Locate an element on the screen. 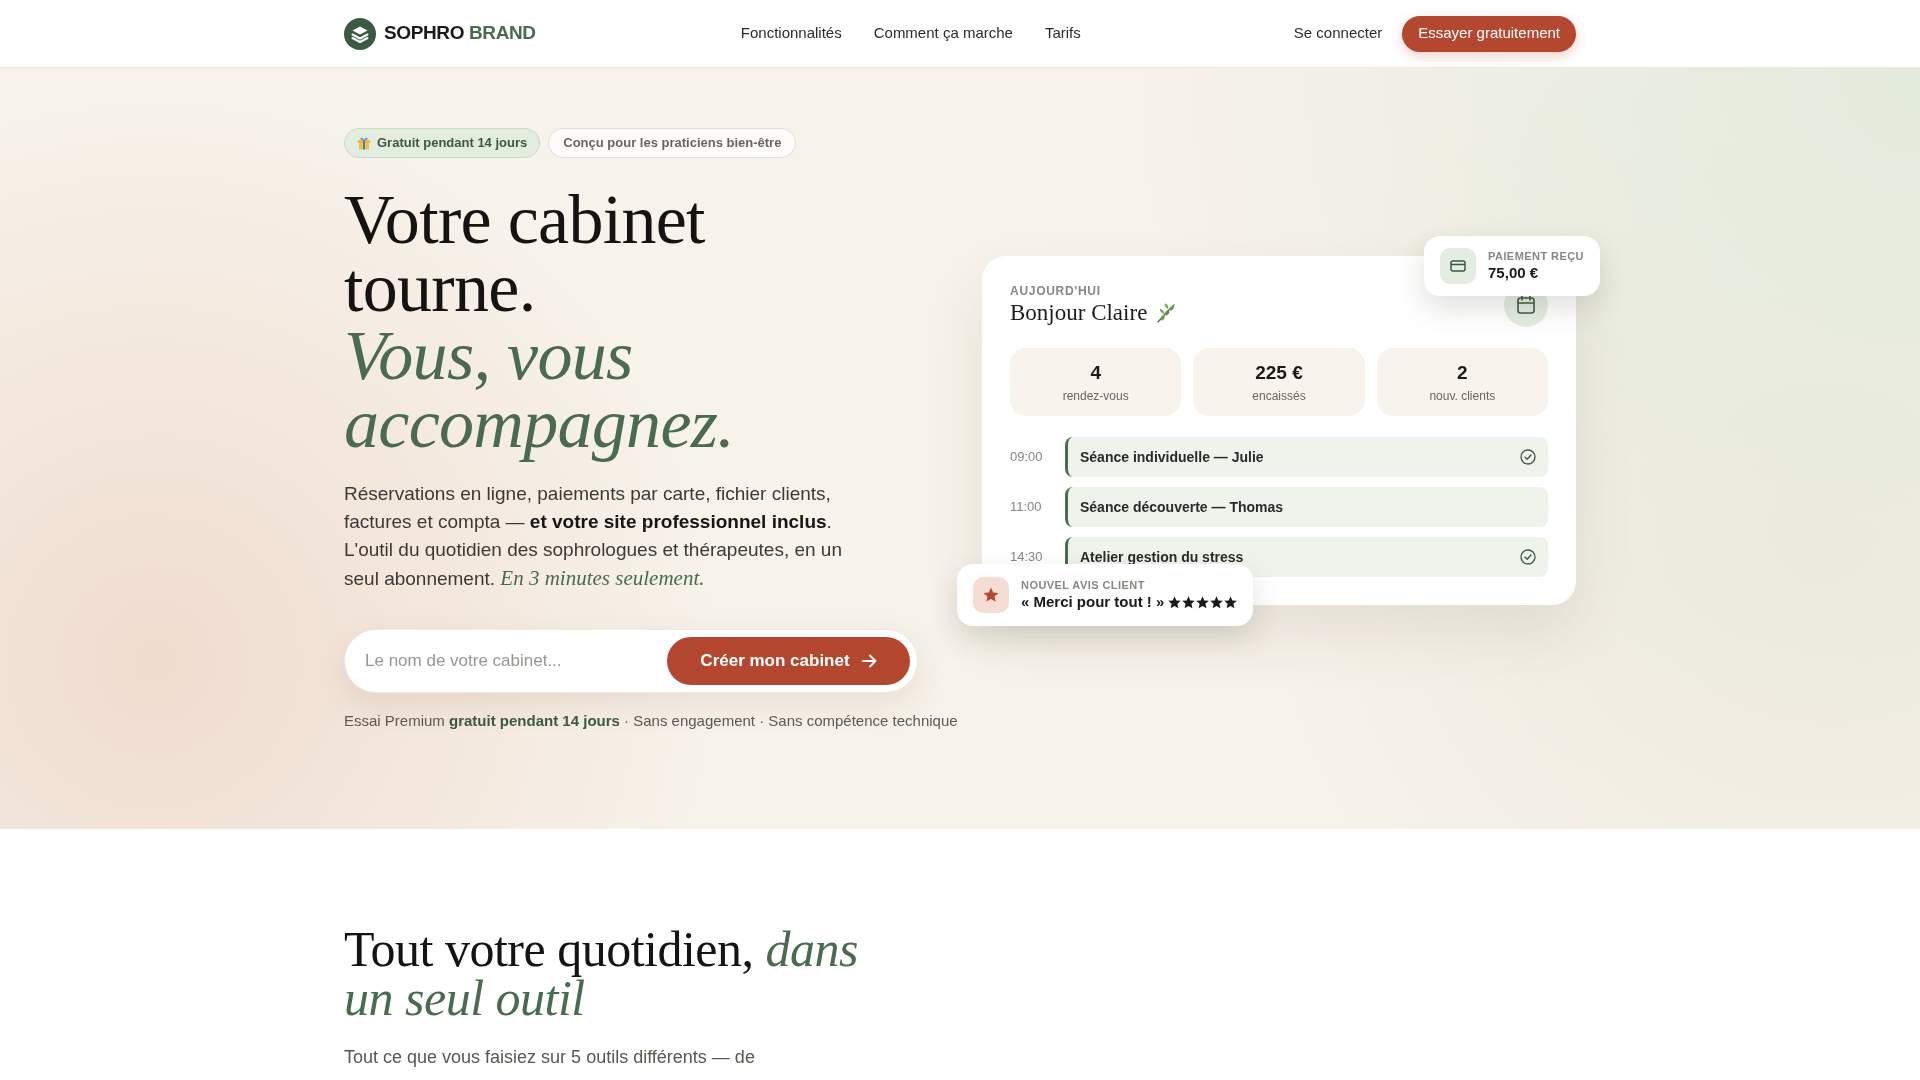 Image resolution: width=1920 pixels, height=1080 pixels. nav-link: Tarifs is located at coordinates (1062, 33).